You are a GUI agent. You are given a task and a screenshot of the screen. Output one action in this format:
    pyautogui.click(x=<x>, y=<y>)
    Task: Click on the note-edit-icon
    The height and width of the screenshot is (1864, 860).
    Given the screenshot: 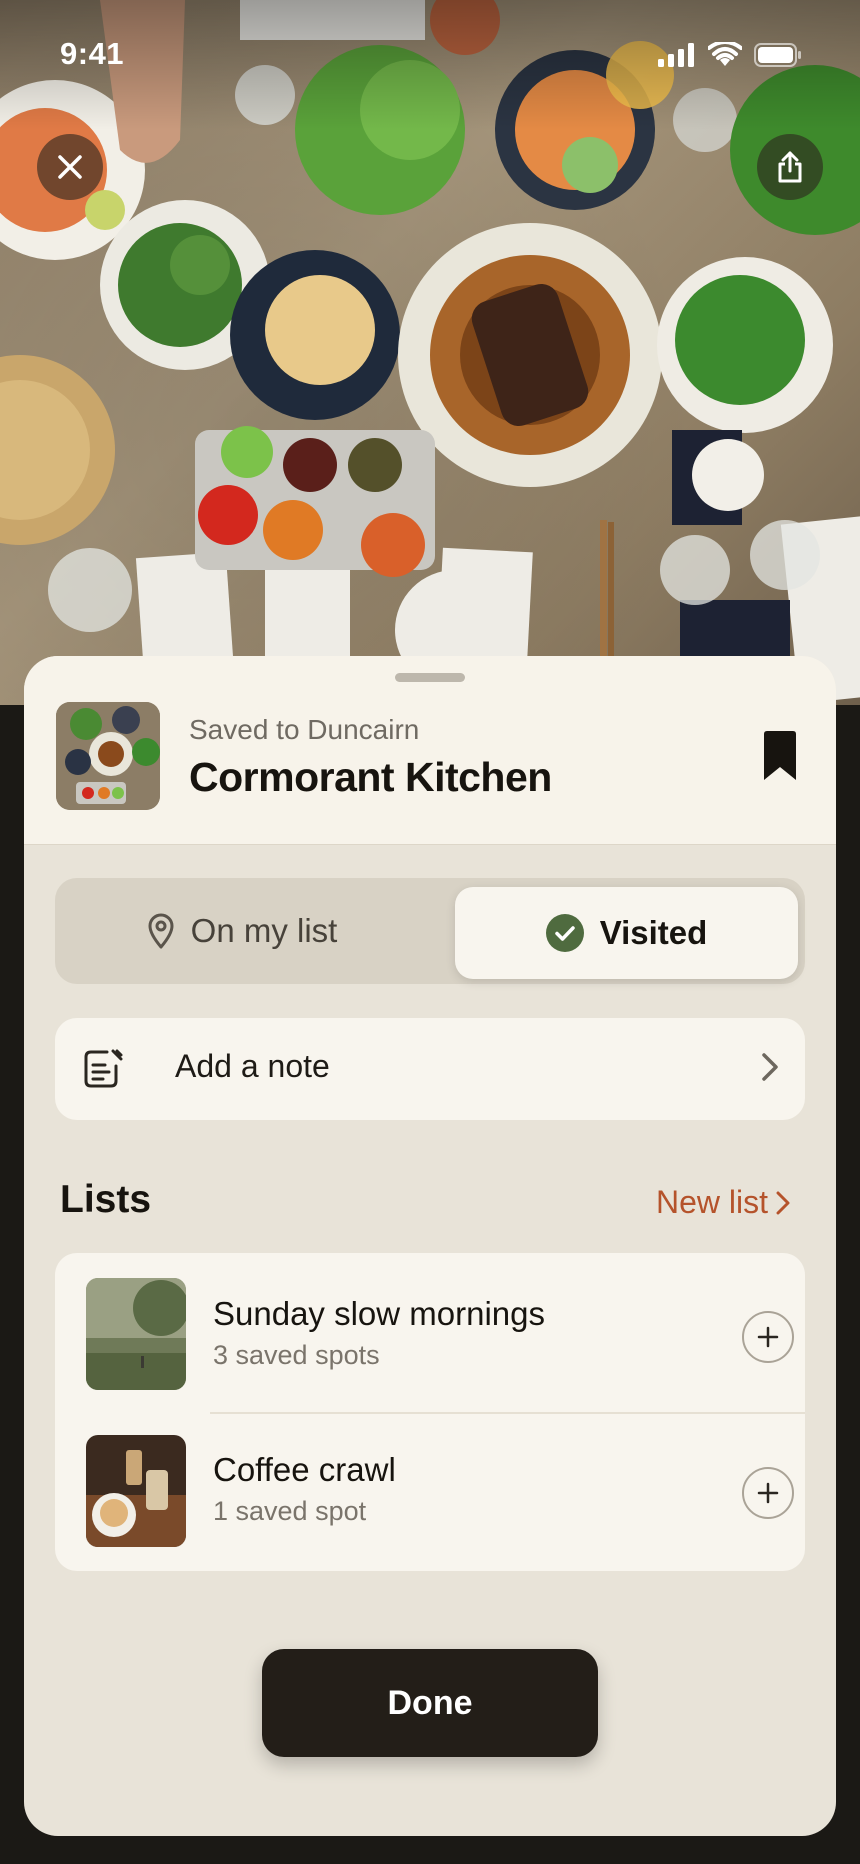 What is the action you would take?
    pyautogui.click(x=103, y=1068)
    